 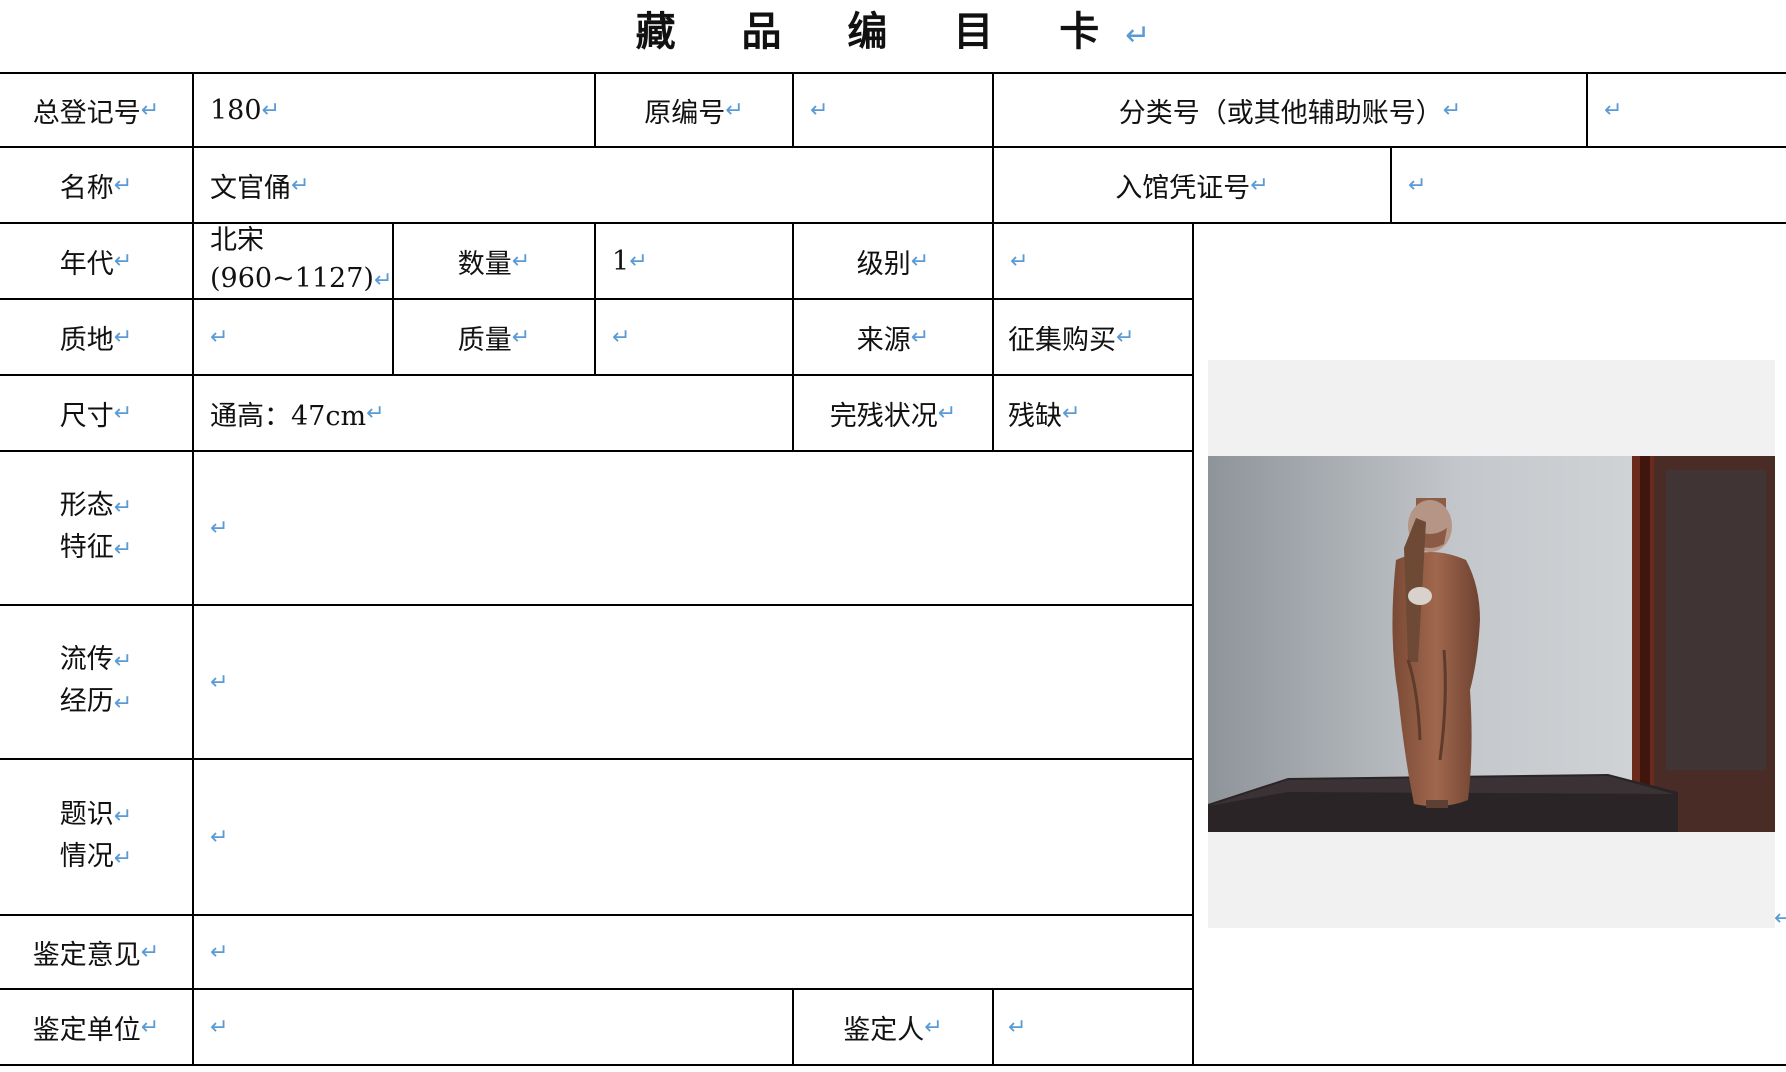 I want to click on source-label: 来源 ↵, so click(x=893, y=340).